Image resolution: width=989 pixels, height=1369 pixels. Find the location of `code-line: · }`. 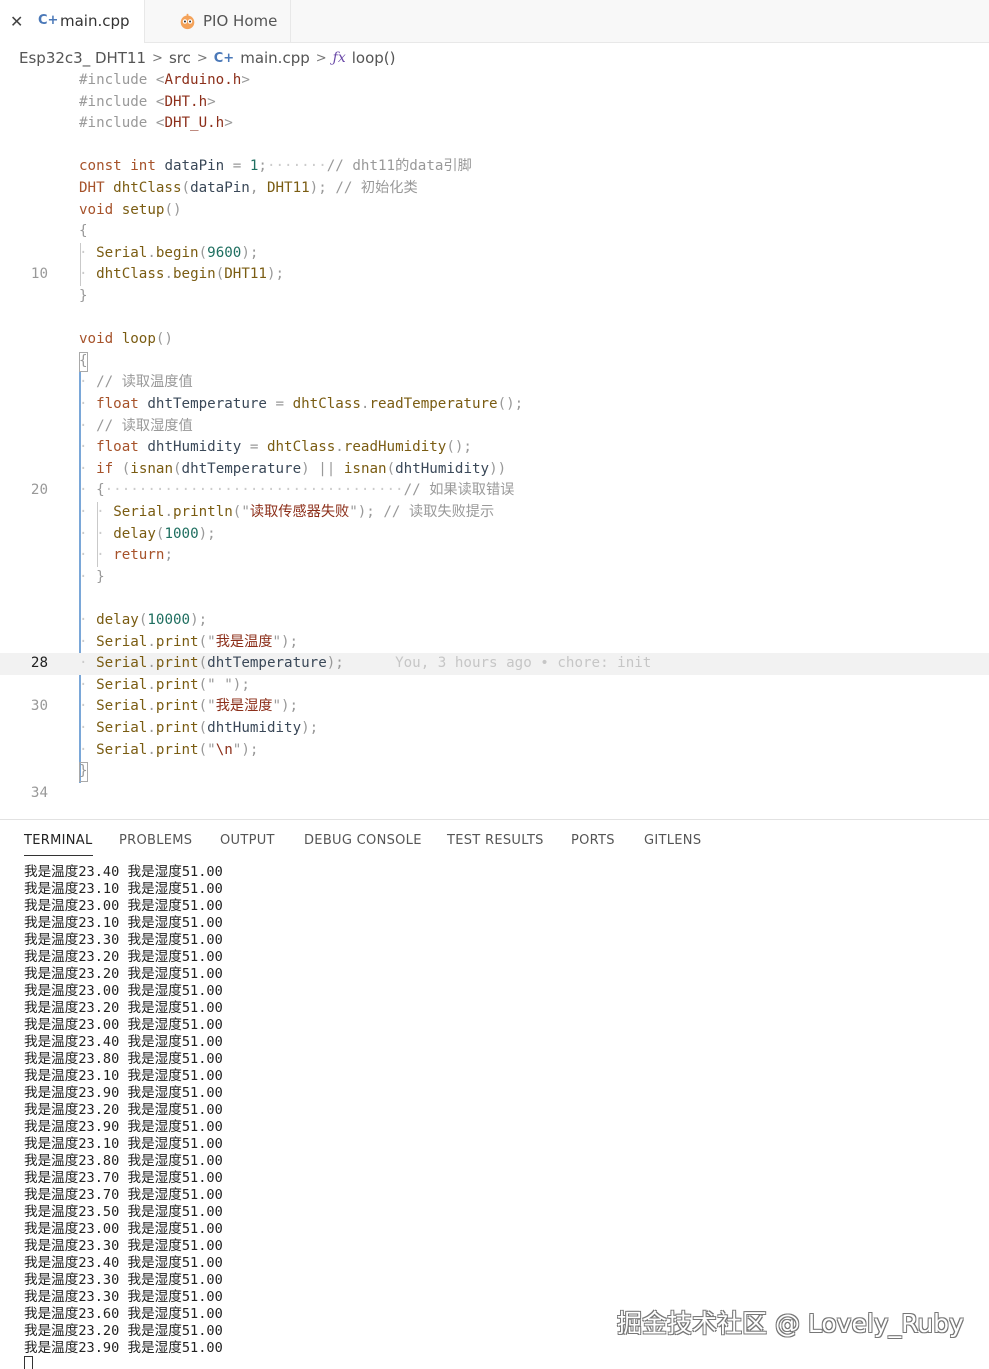

code-line: · } is located at coordinates (494, 578).